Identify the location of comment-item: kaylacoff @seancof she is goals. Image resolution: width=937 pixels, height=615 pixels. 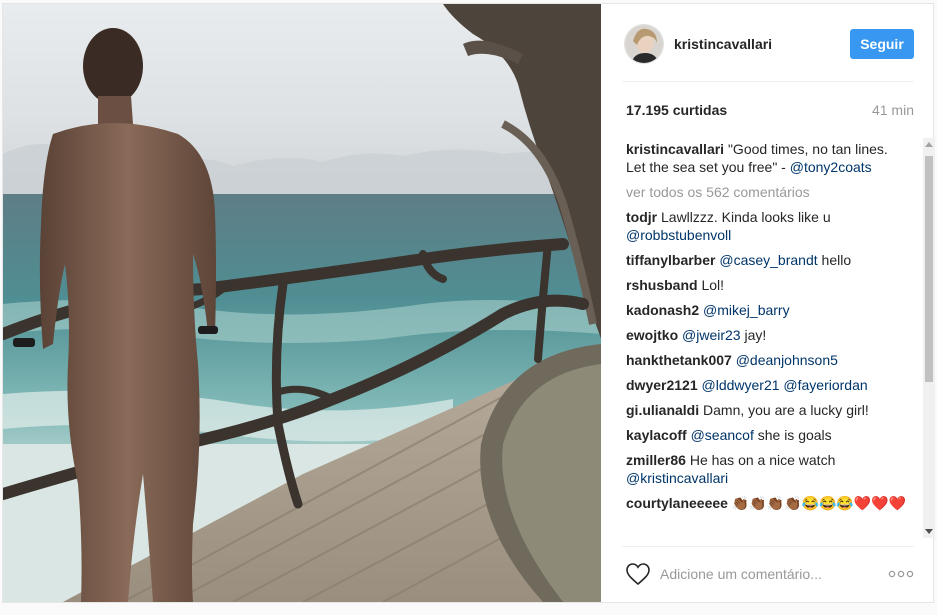
(768, 435).